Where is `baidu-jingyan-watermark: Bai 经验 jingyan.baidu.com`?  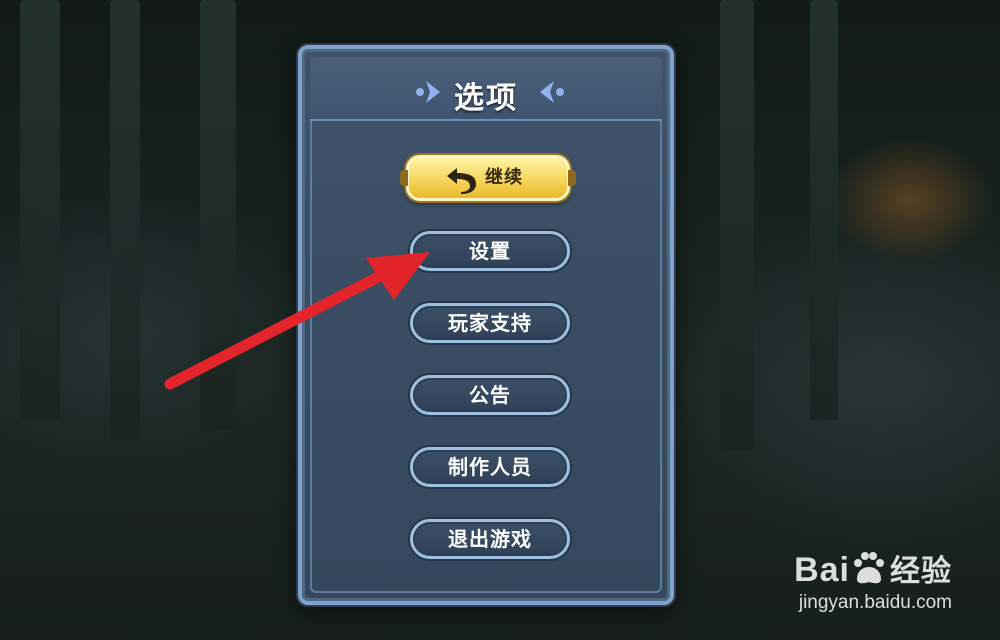 baidu-jingyan-watermark: Bai 经验 jingyan.baidu.com is located at coordinates (873, 580).